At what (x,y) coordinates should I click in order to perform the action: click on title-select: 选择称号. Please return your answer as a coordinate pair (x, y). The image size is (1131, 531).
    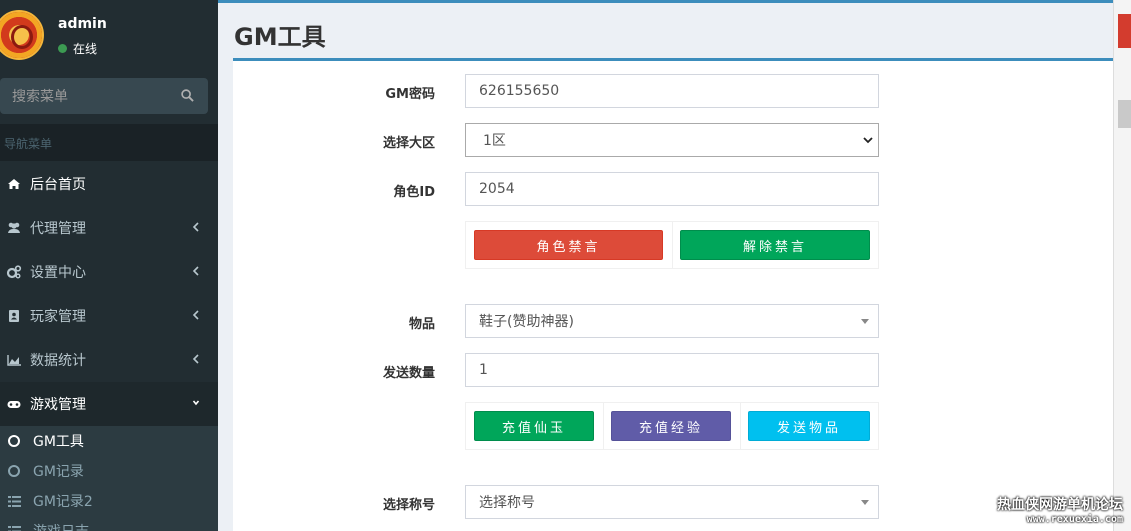
    Looking at the image, I should click on (672, 502).